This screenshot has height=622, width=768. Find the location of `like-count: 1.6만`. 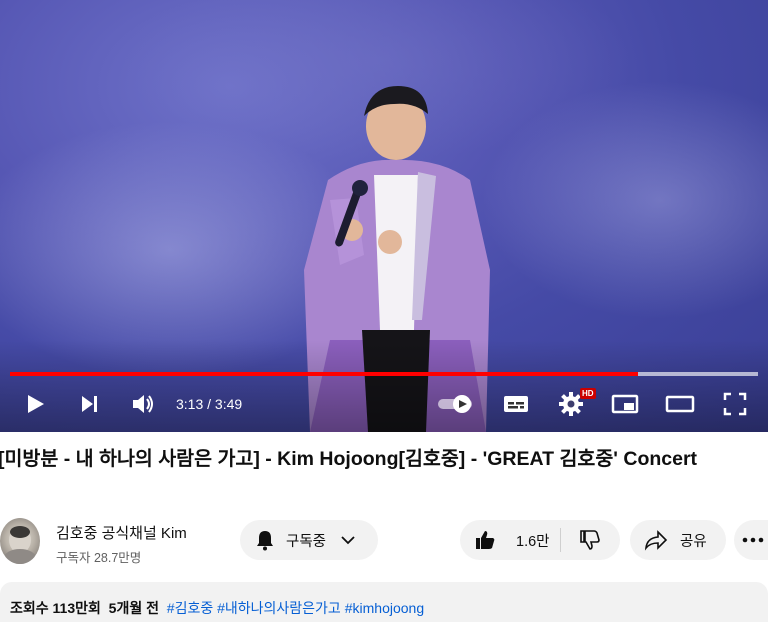

like-count: 1.6만 is located at coordinates (533, 541).